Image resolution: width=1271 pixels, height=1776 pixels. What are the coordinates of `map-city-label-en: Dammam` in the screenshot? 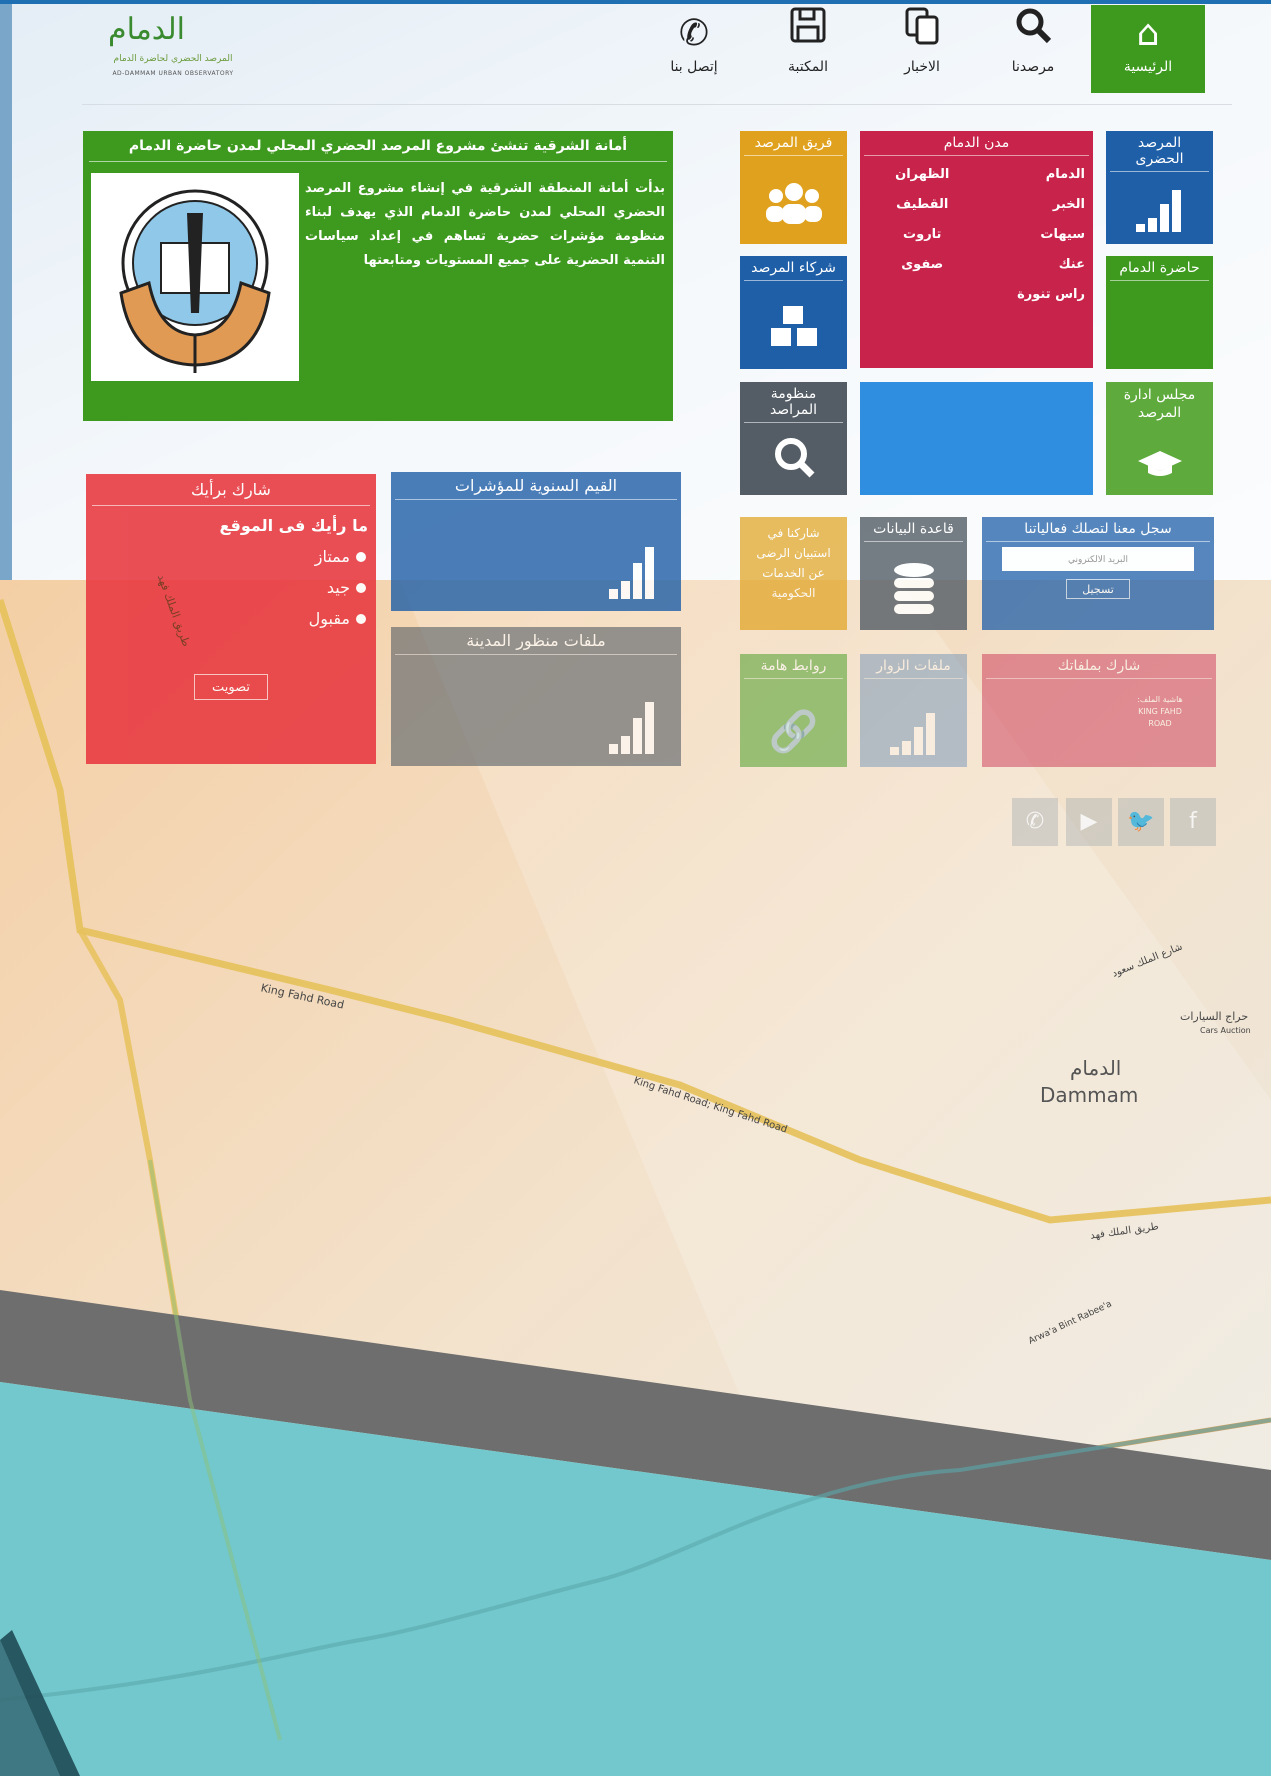 It's located at (1089, 1095).